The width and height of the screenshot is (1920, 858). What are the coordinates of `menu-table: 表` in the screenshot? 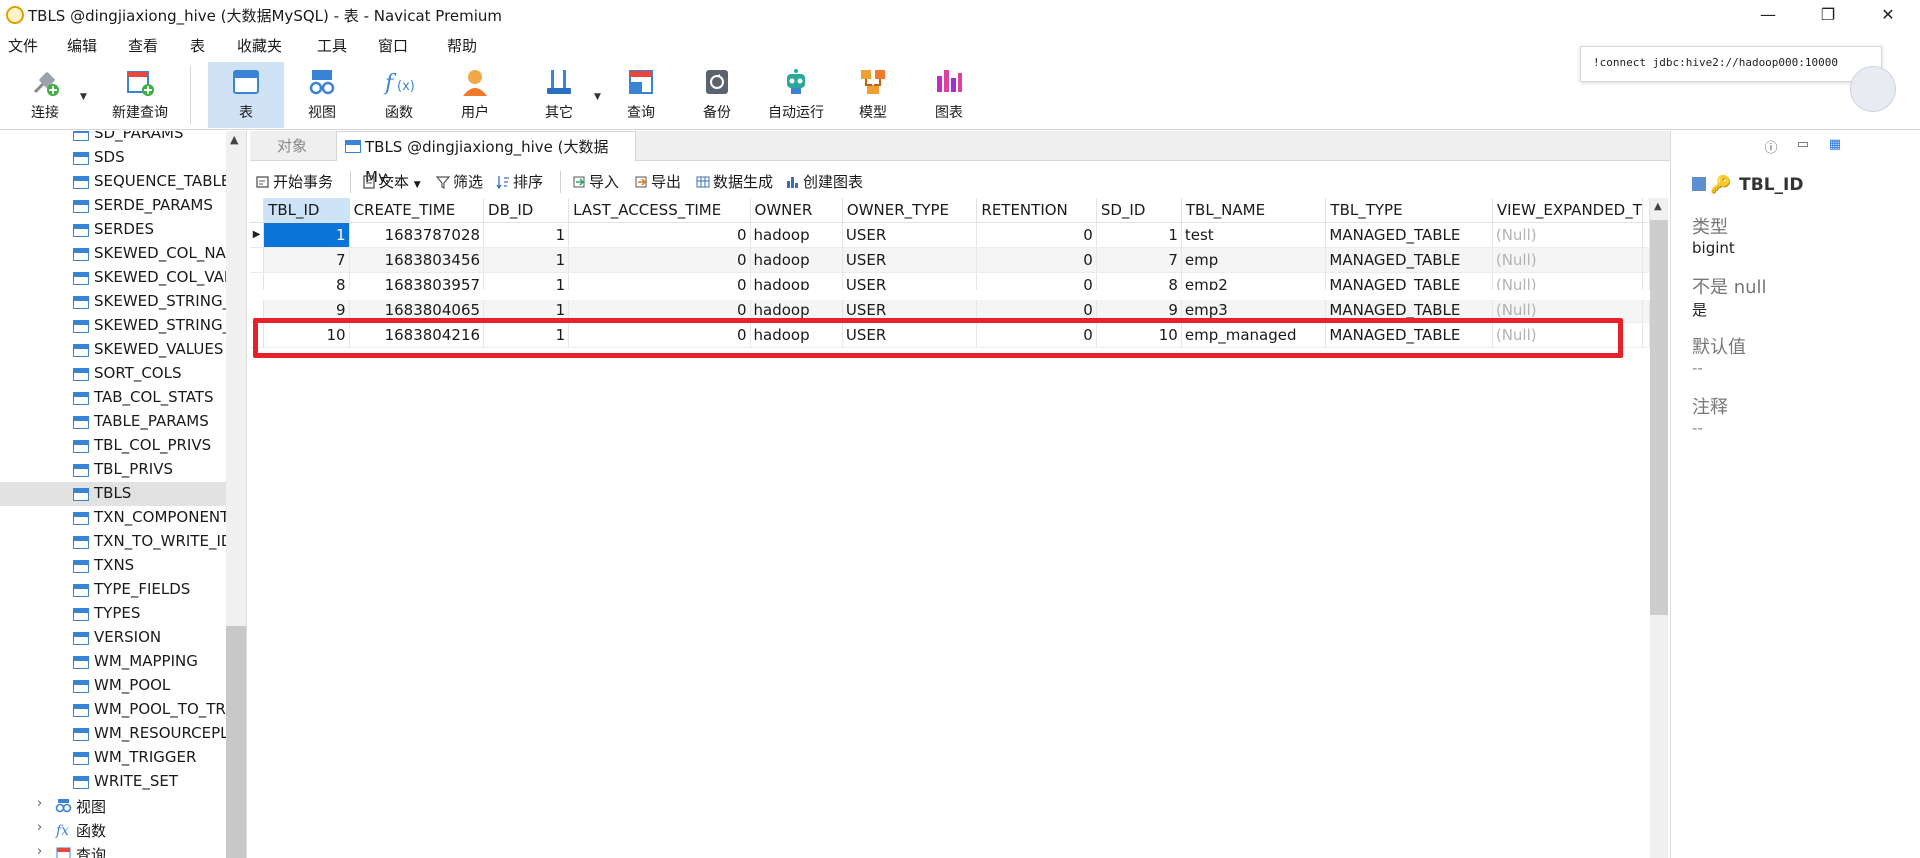 It's located at (197, 45).